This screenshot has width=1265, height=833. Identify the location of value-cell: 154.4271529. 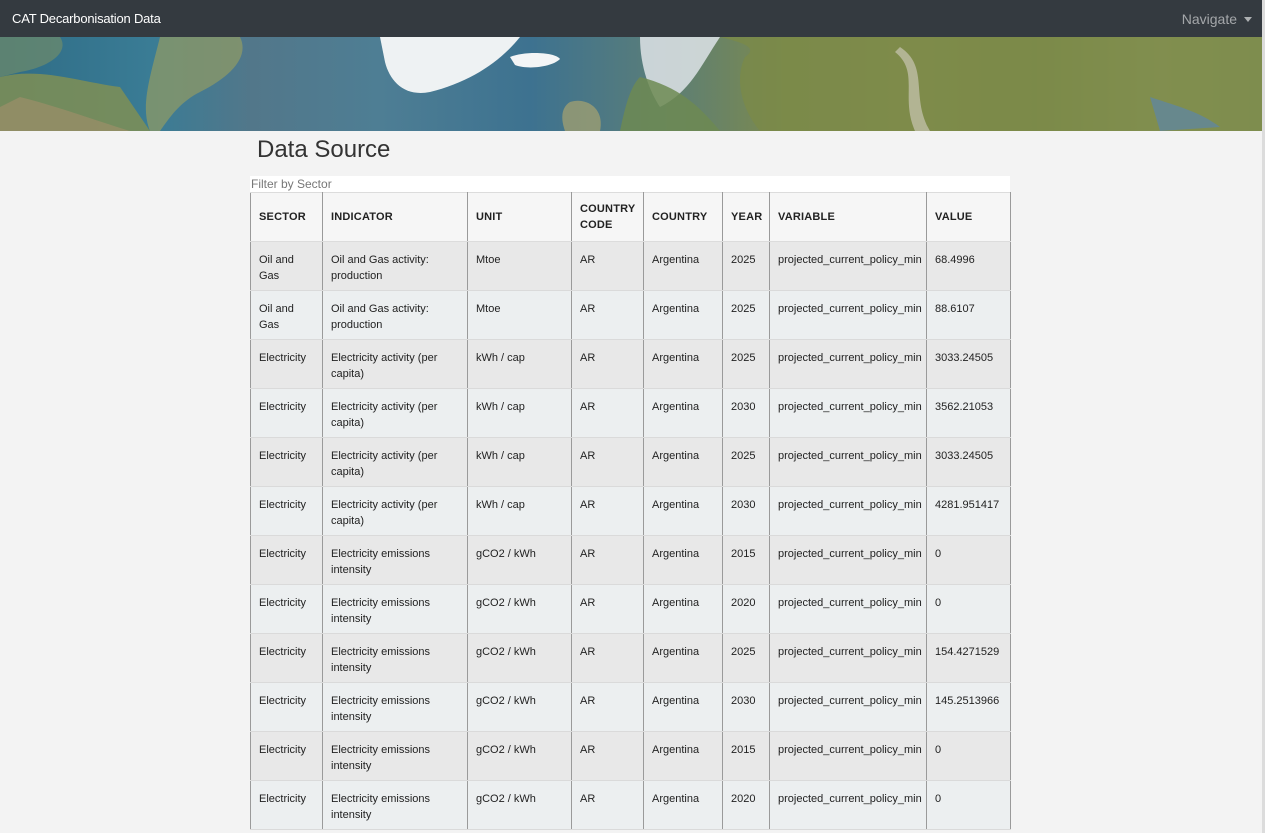
(968, 658).